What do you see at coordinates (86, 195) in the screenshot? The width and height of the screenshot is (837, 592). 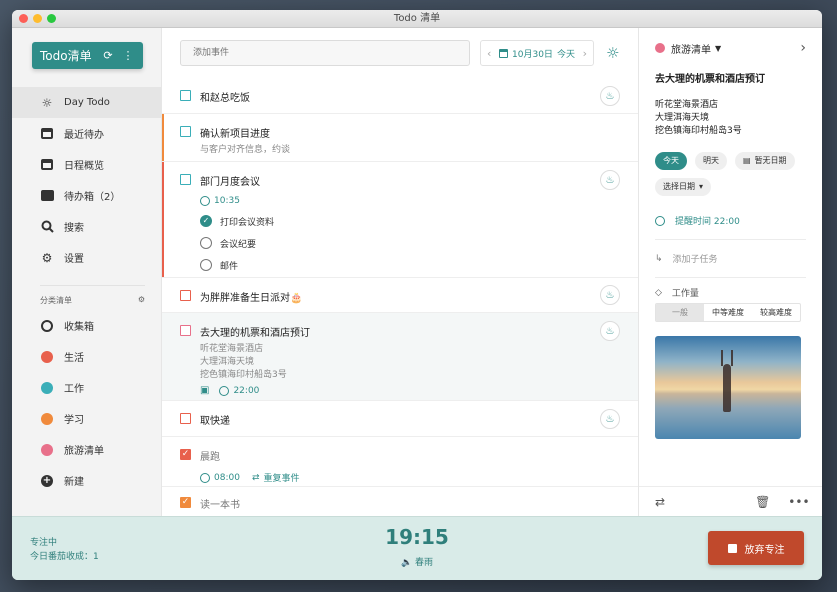 I see `sidebar-item-inbox: 待办箱（2）` at bounding box center [86, 195].